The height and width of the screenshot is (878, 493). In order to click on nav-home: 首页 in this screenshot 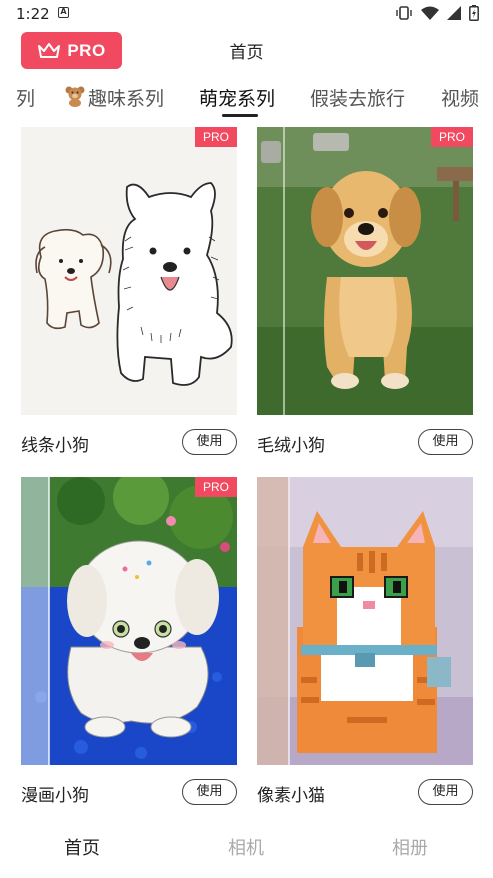, I will do `click(82, 847)`.